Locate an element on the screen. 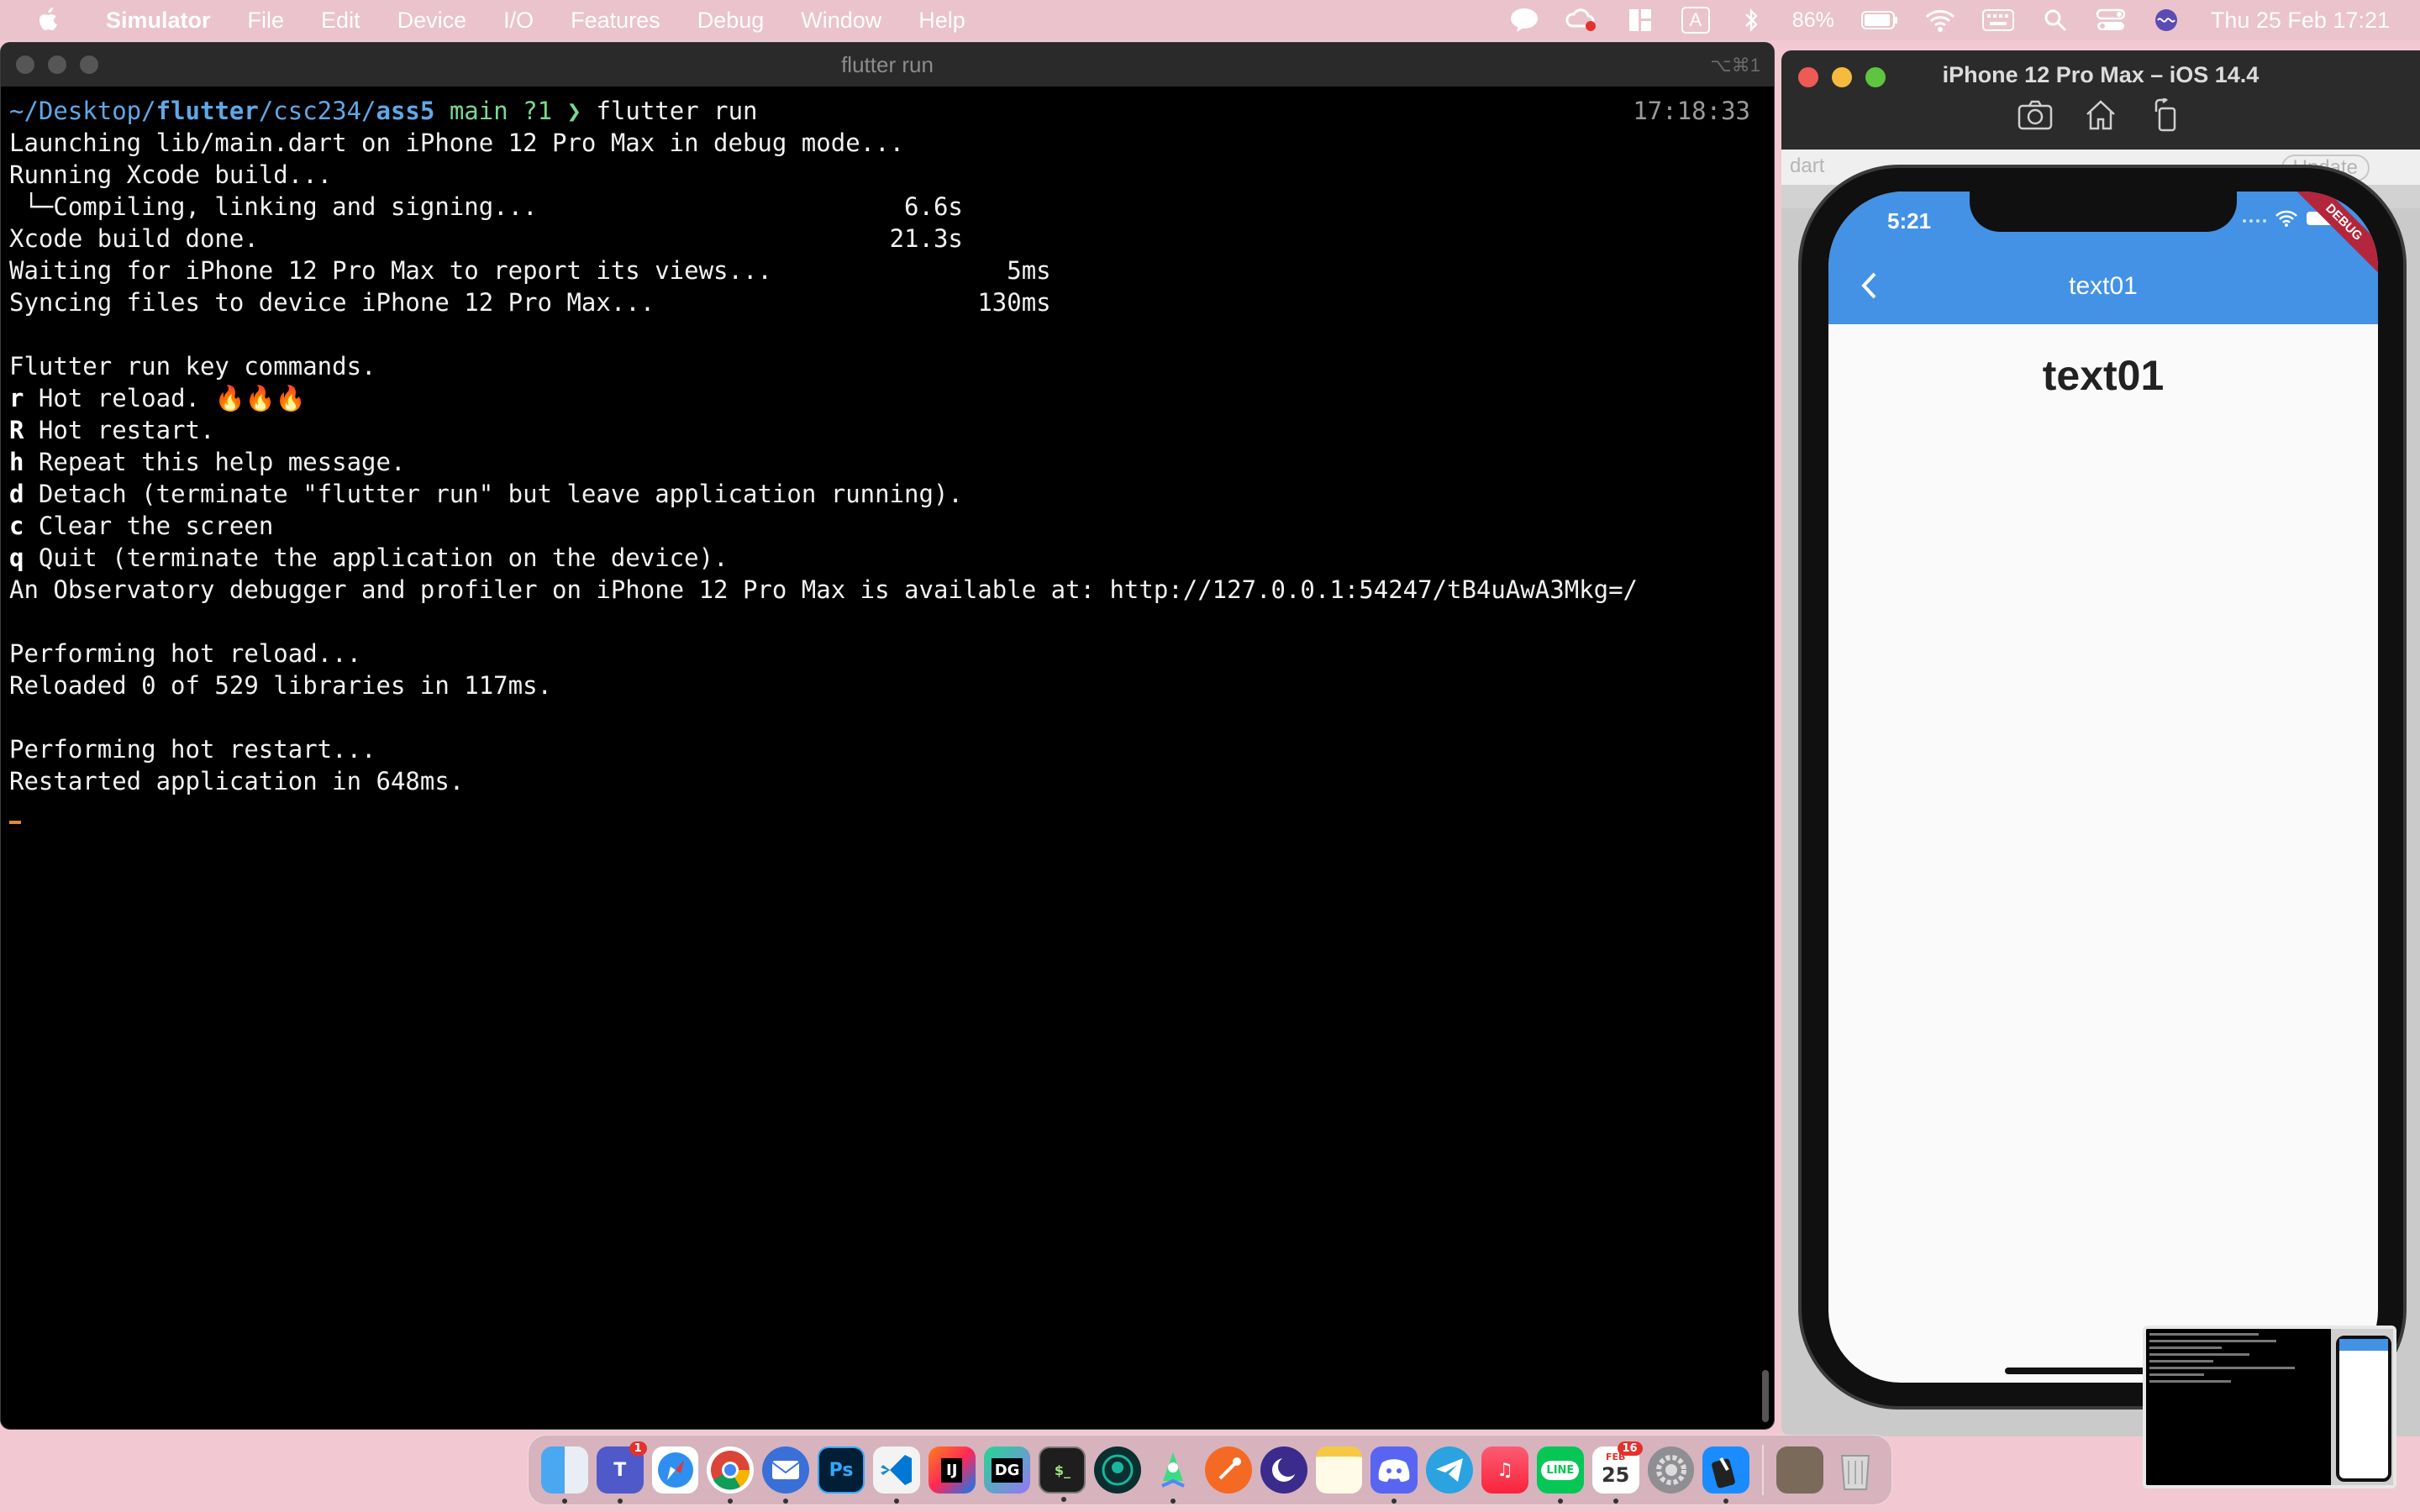 This screenshot has height=1512, width=2420. creative-cloud-icon is located at coordinates (1582, 20).